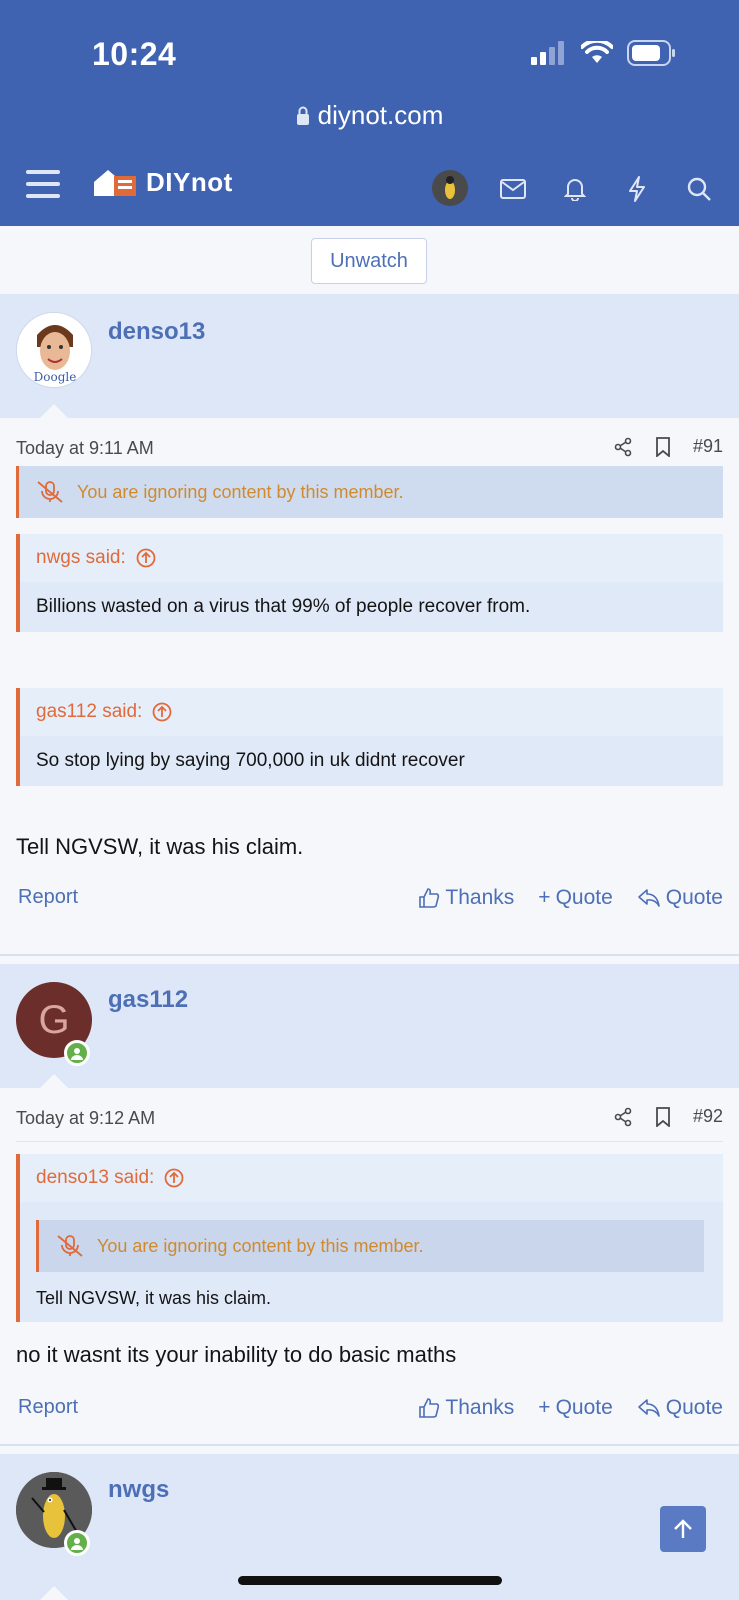  I want to click on logo-text: DIYnot, so click(189, 181).